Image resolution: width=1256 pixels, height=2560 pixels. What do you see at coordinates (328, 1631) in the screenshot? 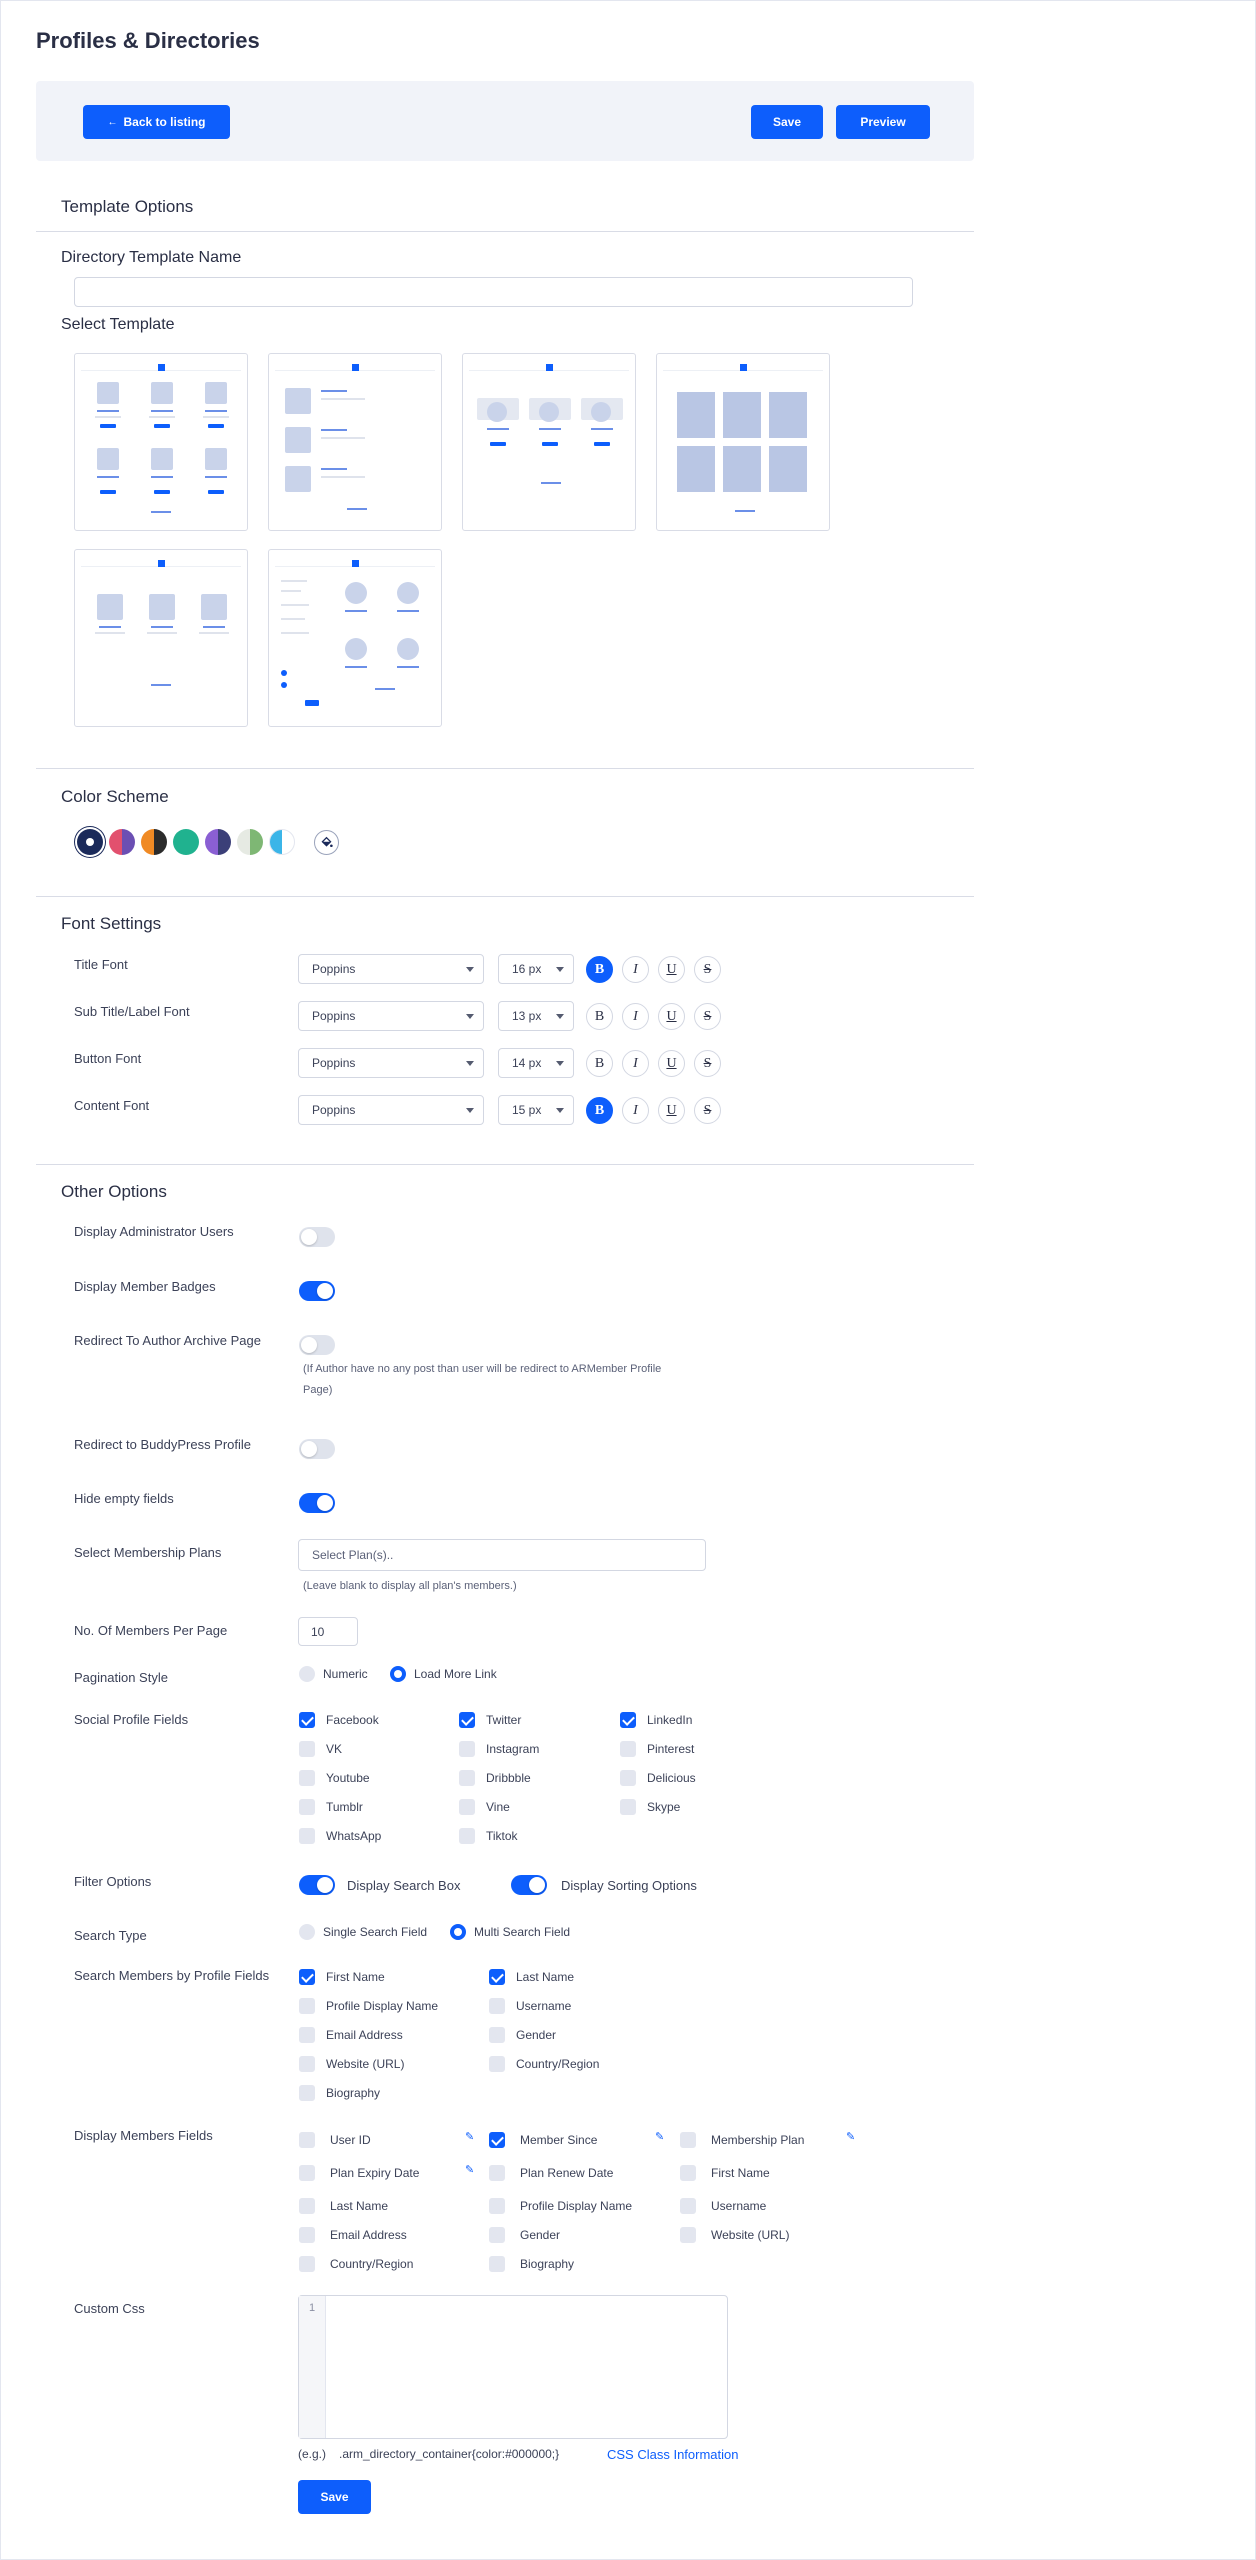
I see `members-per-page-input: 10` at bounding box center [328, 1631].